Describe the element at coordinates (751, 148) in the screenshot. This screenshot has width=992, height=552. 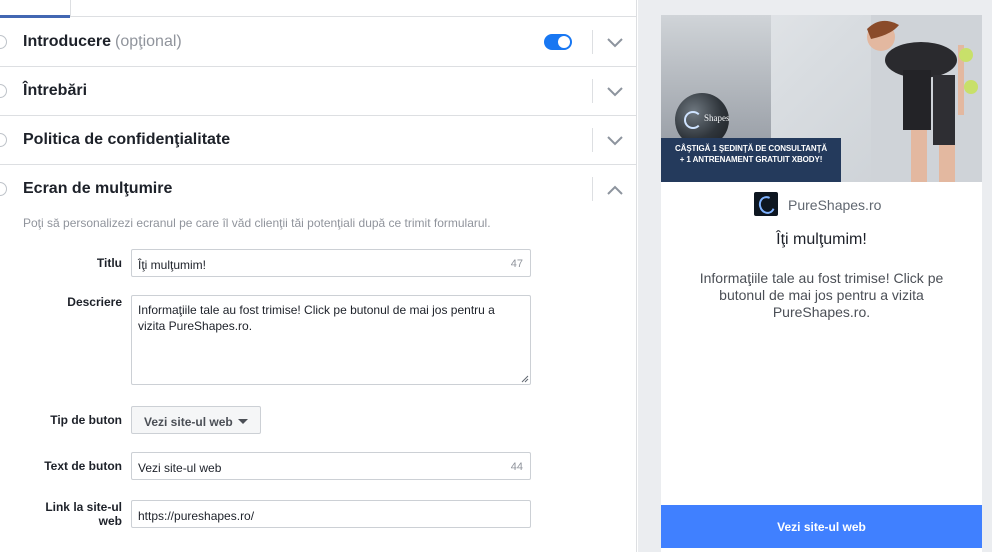
I see `hero-banner-line-1: CÂŞTIGĂ 1 ŞEDINŢĂ DE CONSULTANŢĂ` at that location.